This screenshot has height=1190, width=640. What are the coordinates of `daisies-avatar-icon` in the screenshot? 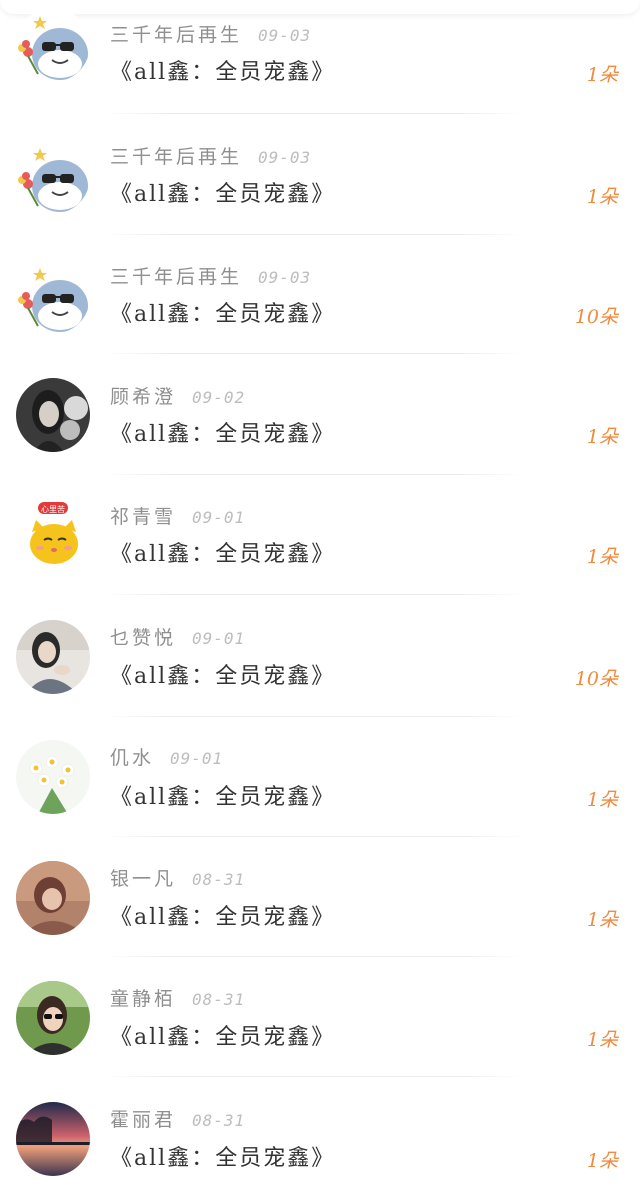 It's located at (53, 777).